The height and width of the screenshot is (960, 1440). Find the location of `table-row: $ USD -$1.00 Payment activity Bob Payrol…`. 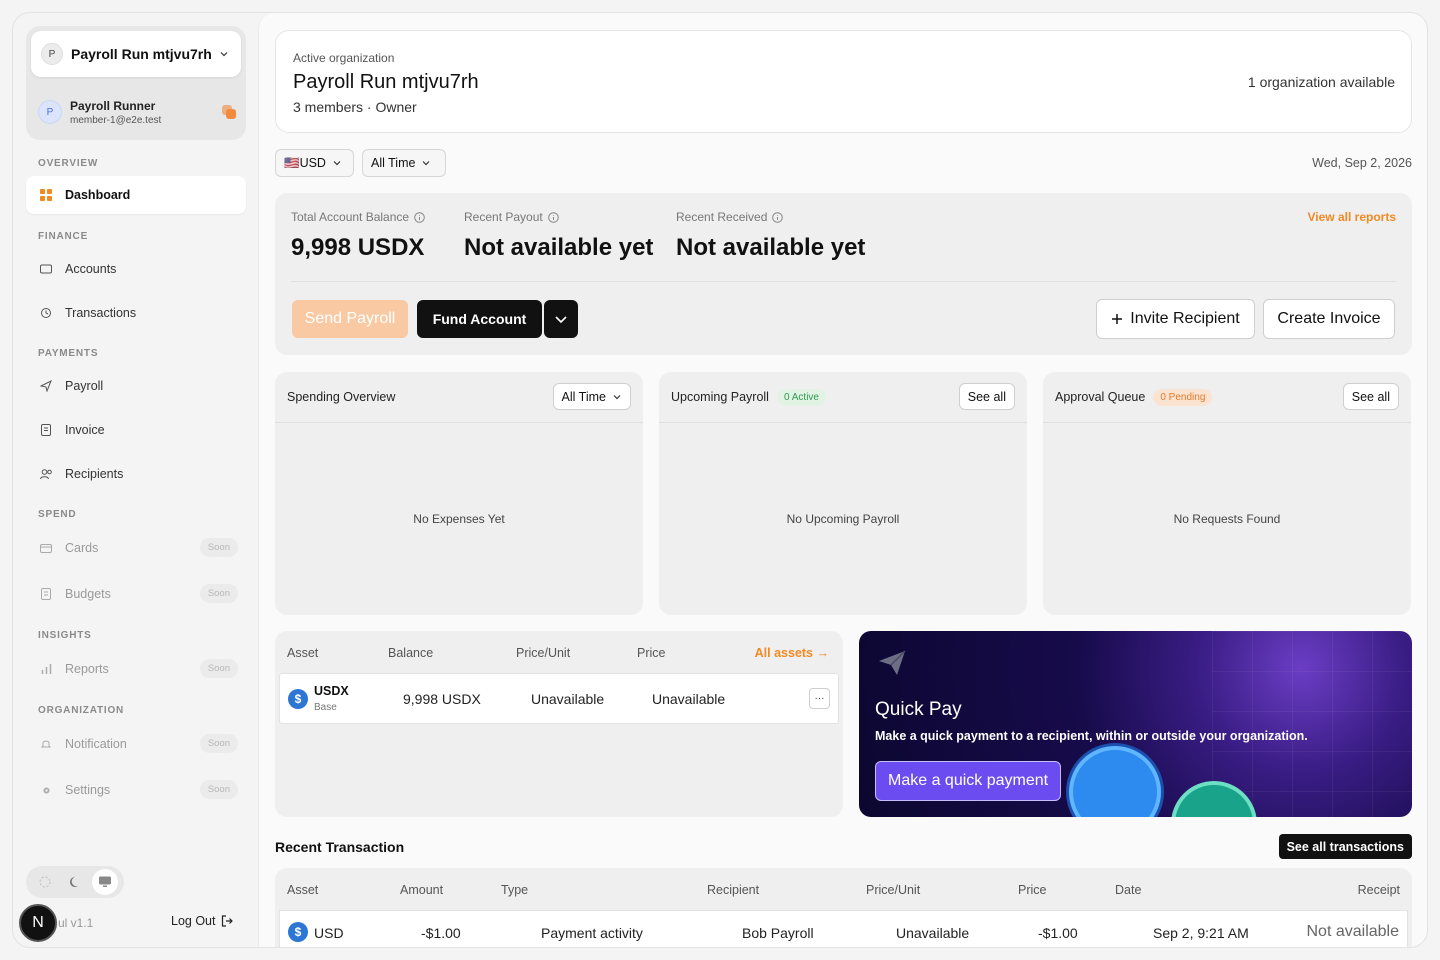

table-row: $ USD -$1.00 Payment activity Bob Payrol… is located at coordinates (843, 928).